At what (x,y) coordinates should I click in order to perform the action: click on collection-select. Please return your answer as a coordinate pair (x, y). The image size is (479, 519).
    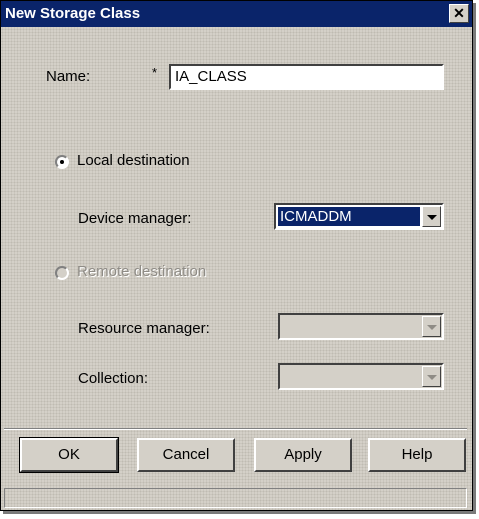
    Looking at the image, I should click on (361, 376).